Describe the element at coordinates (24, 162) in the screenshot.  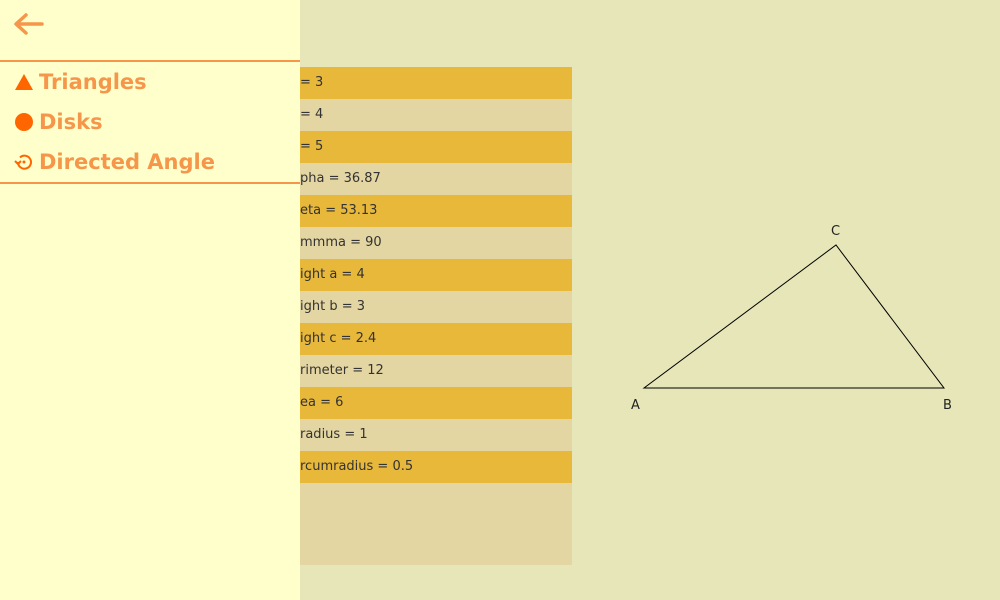
I see `rotate-icon` at that location.